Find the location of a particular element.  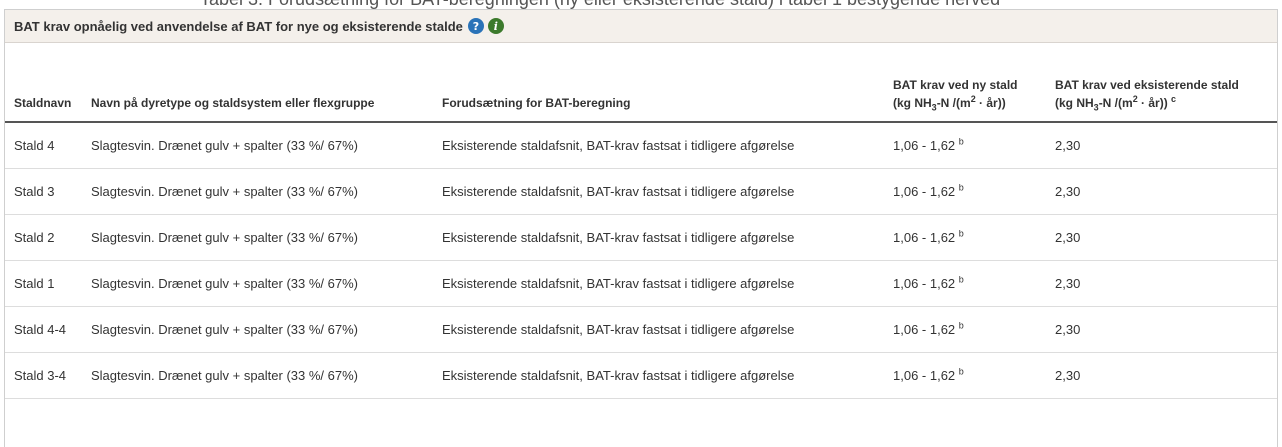

question-help-icon: ? is located at coordinates (475, 26).